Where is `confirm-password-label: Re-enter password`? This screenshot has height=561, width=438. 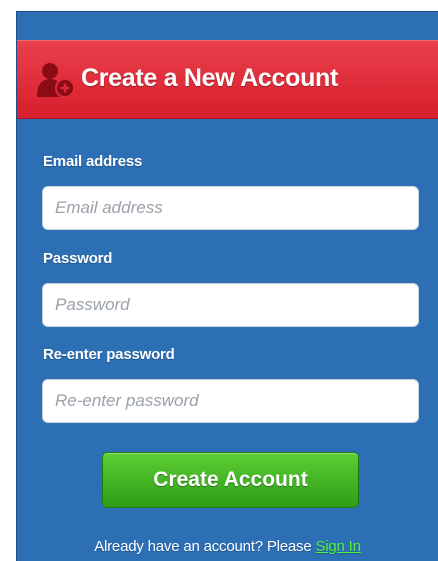
confirm-password-label: Re-enter password is located at coordinates (109, 354).